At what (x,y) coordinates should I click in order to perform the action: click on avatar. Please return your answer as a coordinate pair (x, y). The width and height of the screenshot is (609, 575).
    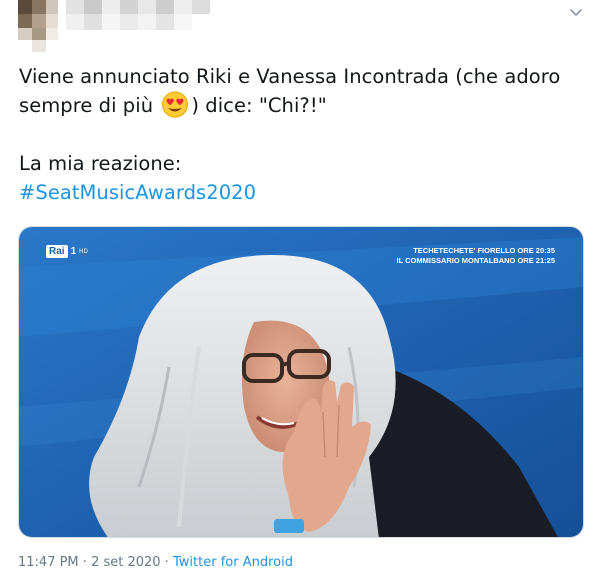
    Looking at the image, I should click on (38, 26).